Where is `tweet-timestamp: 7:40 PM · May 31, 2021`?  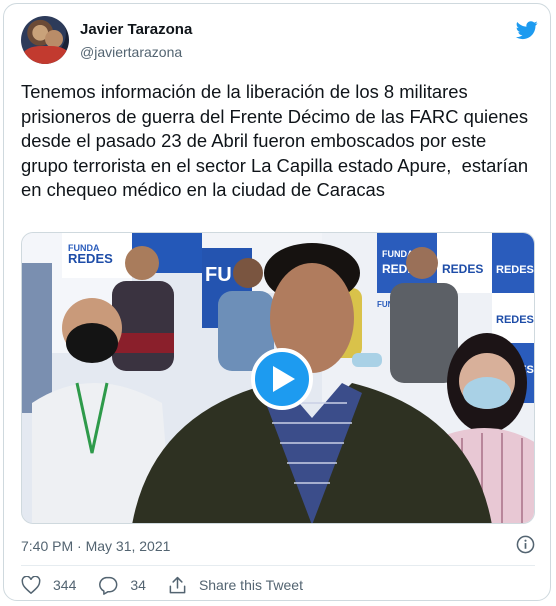 tweet-timestamp: 7:40 PM · May 31, 2021 is located at coordinates (95, 546).